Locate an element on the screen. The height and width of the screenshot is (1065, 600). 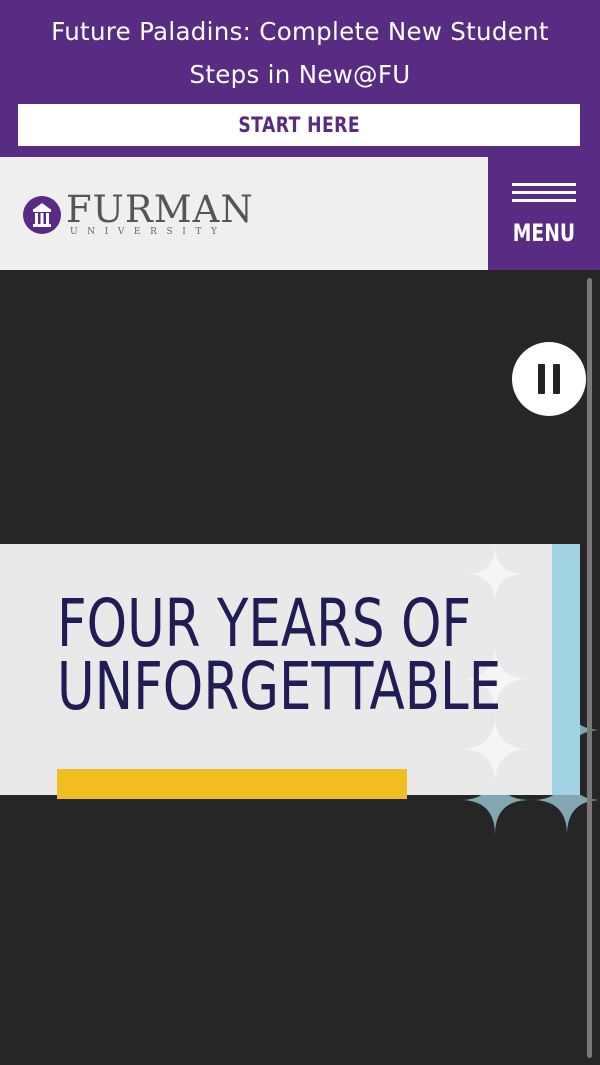
site-header: FURMAN UNIVERSITY MENU is located at coordinates (300, 213).